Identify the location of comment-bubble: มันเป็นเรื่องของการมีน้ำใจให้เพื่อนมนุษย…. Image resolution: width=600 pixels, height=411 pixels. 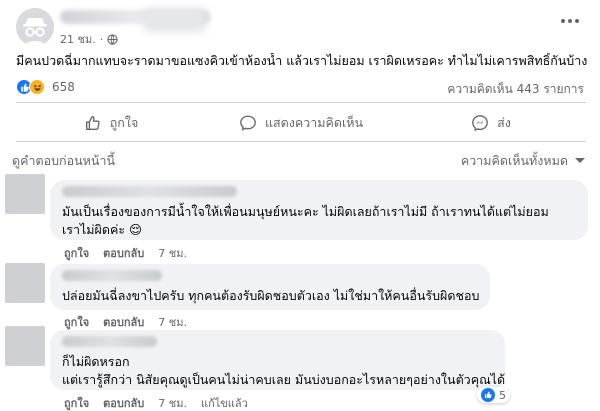
(319, 210).